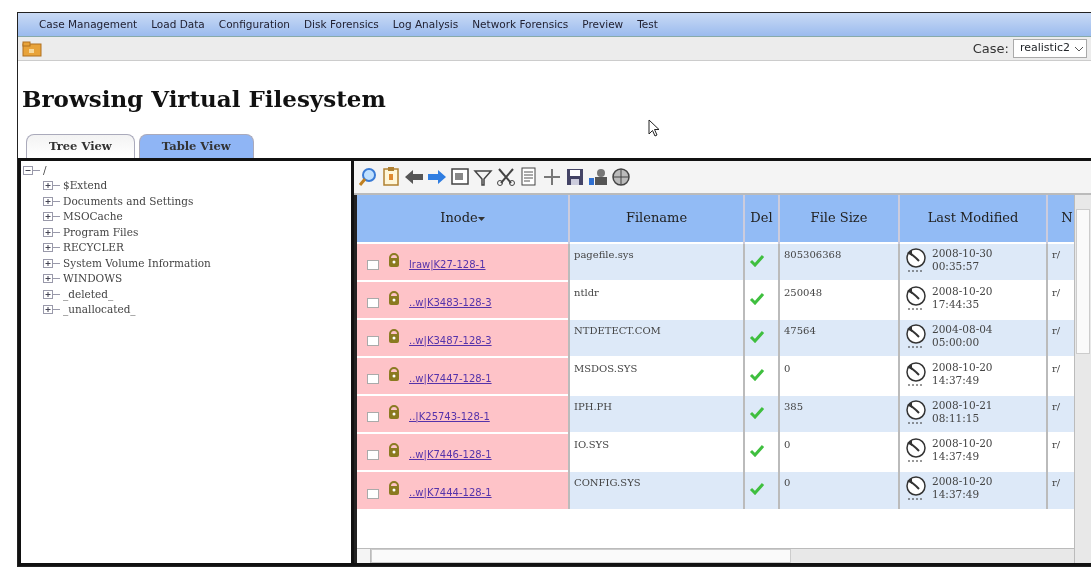 The width and height of the screenshot is (1091, 567). Describe the element at coordinates (506, 177) in the screenshot. I see `scissors-icon` at that location.